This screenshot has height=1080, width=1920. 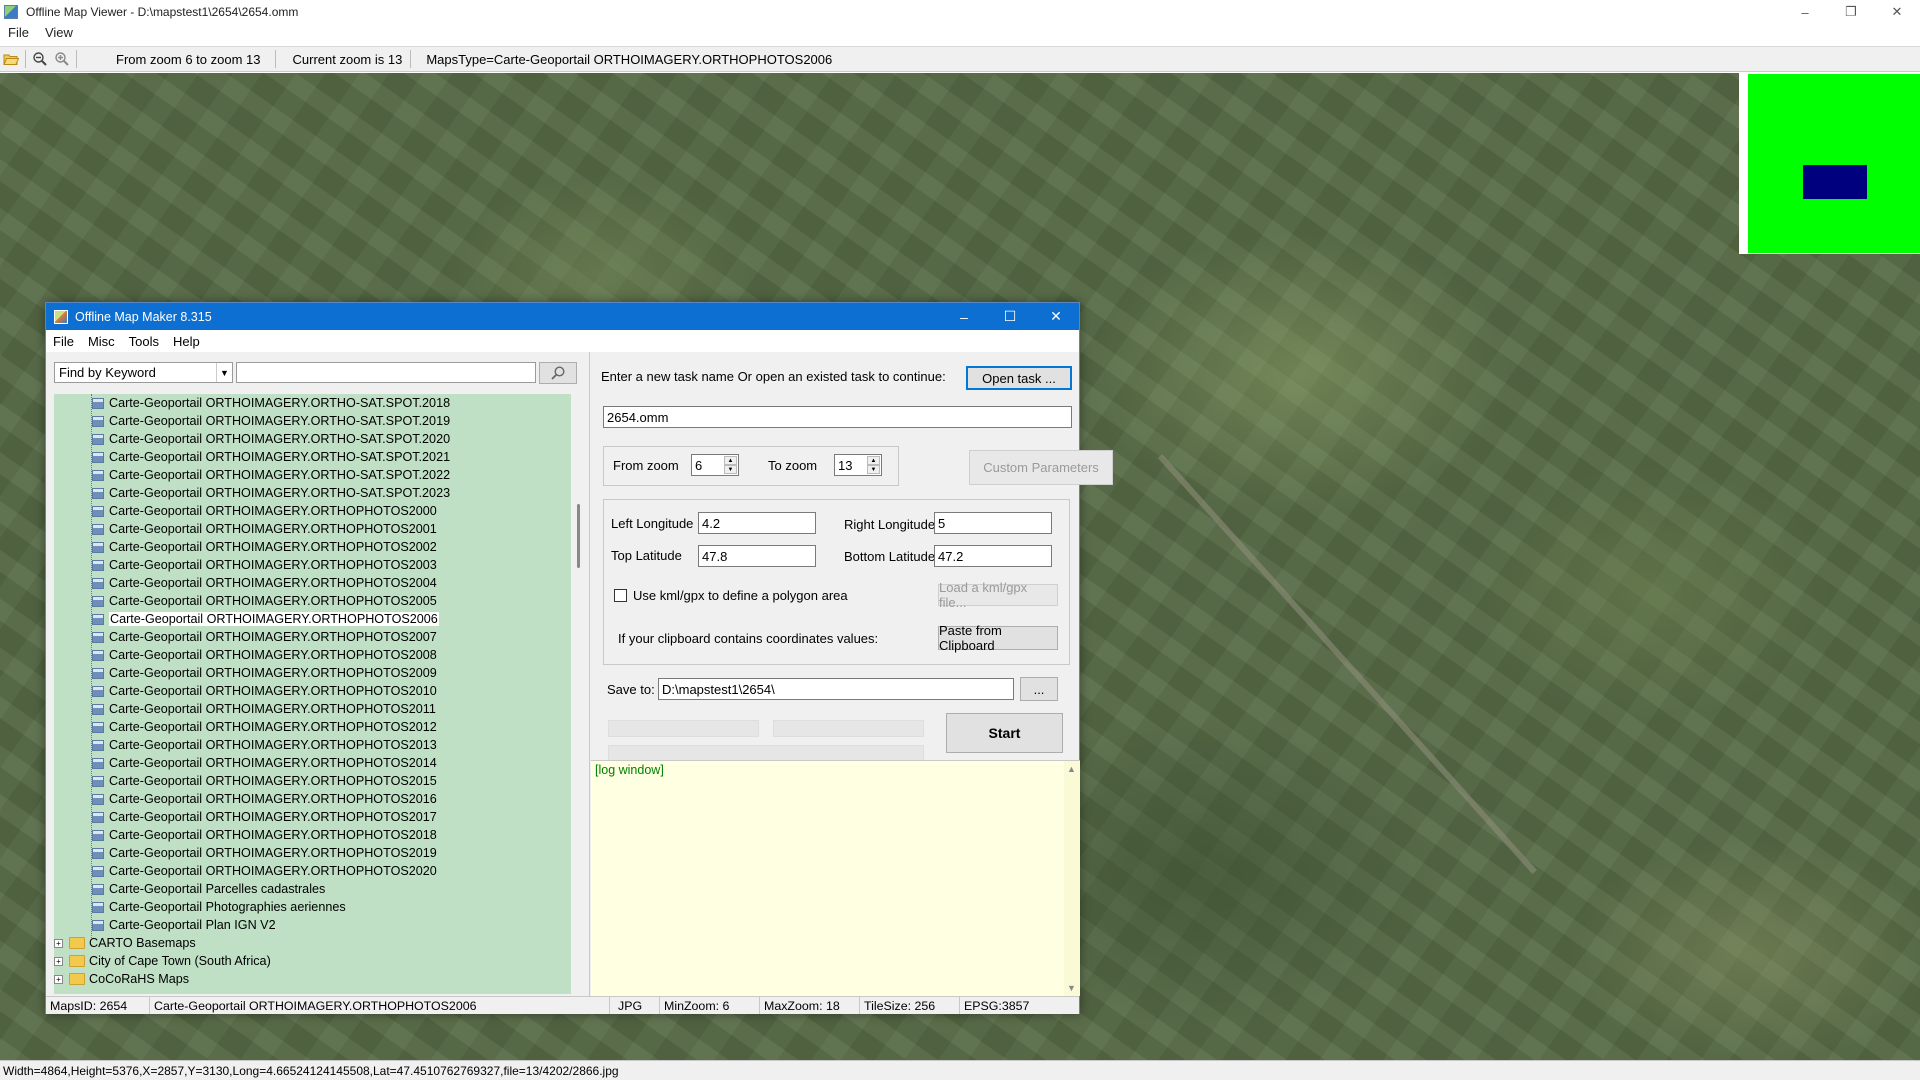 I want to click on paste-clipboard-button: Paste from Clipboard, so click(x=998, y=638).